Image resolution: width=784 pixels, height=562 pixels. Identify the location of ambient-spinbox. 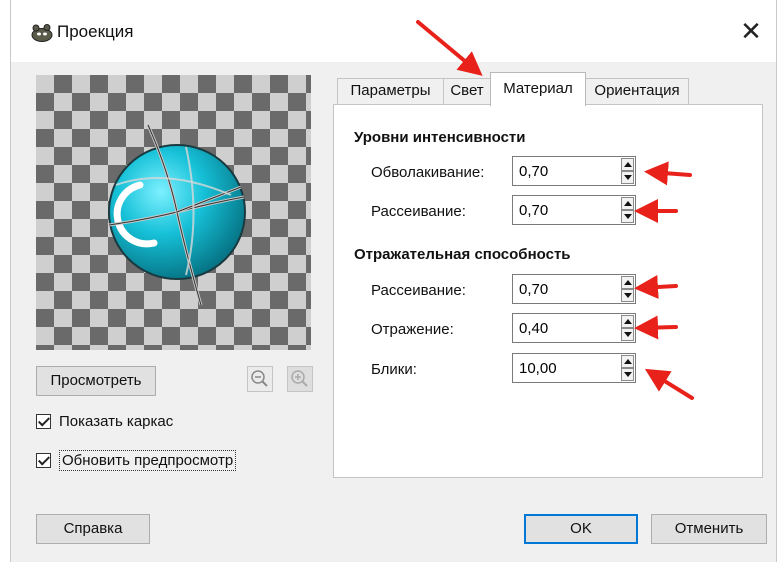
(574, 171).